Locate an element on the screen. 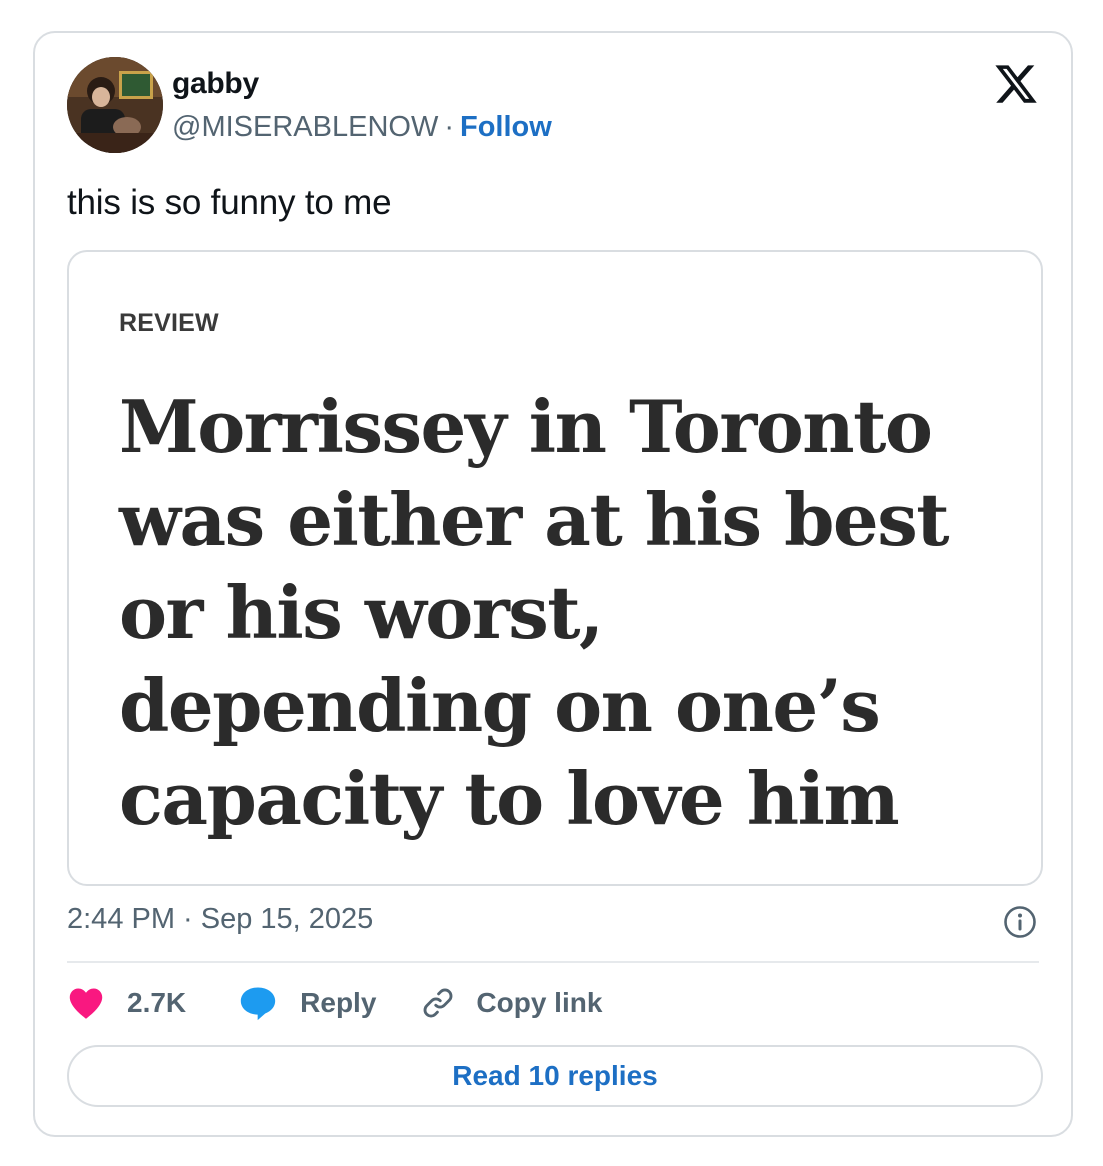 Image resolution: width=1103 pixels, height=1166 pixels. like-button: 2.7K is located at coordinates (126, 1003).